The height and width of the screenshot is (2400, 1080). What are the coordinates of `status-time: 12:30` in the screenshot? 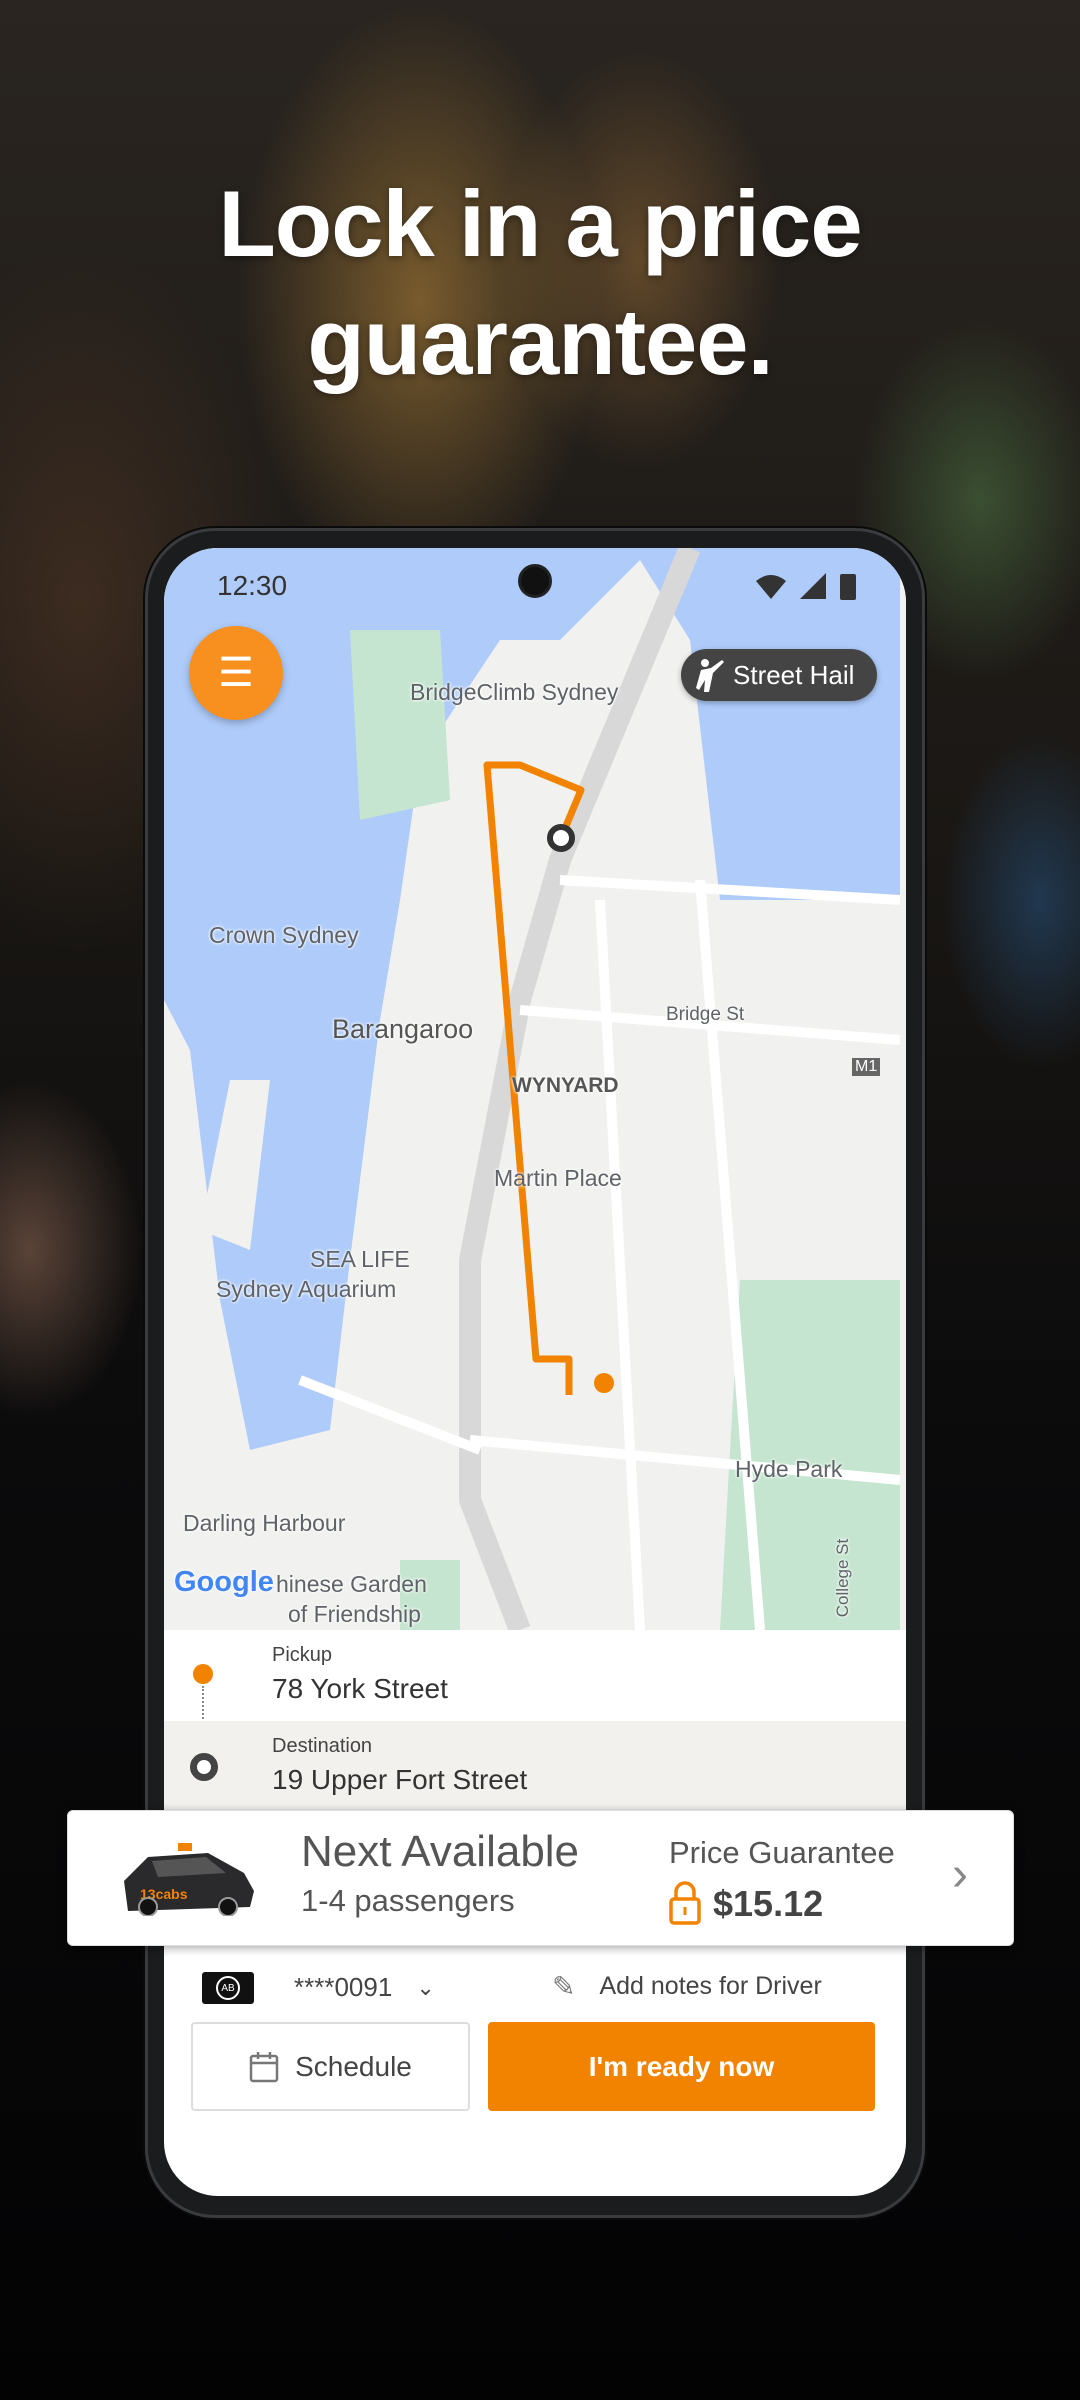 It's located at (252, 585).